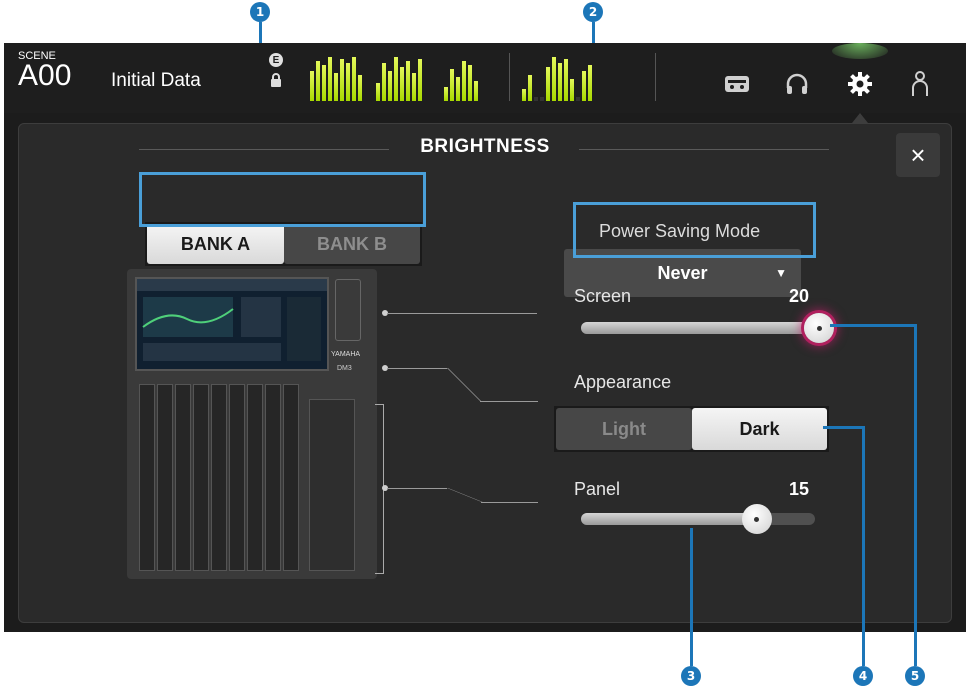 The image size is (968, 689). What do you see at coordinates (682, 272) in the screenshot?
I see `power-saving-value: Never` at bounding box center [682, 272].